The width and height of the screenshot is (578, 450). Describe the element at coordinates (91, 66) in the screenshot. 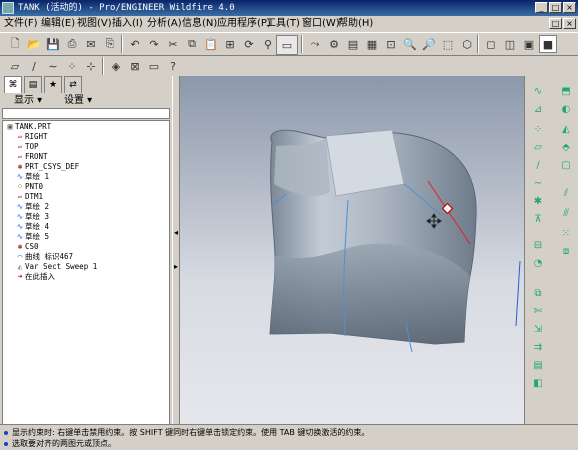

I see `coordinate-system-tool-icon: ⊹` at that location.